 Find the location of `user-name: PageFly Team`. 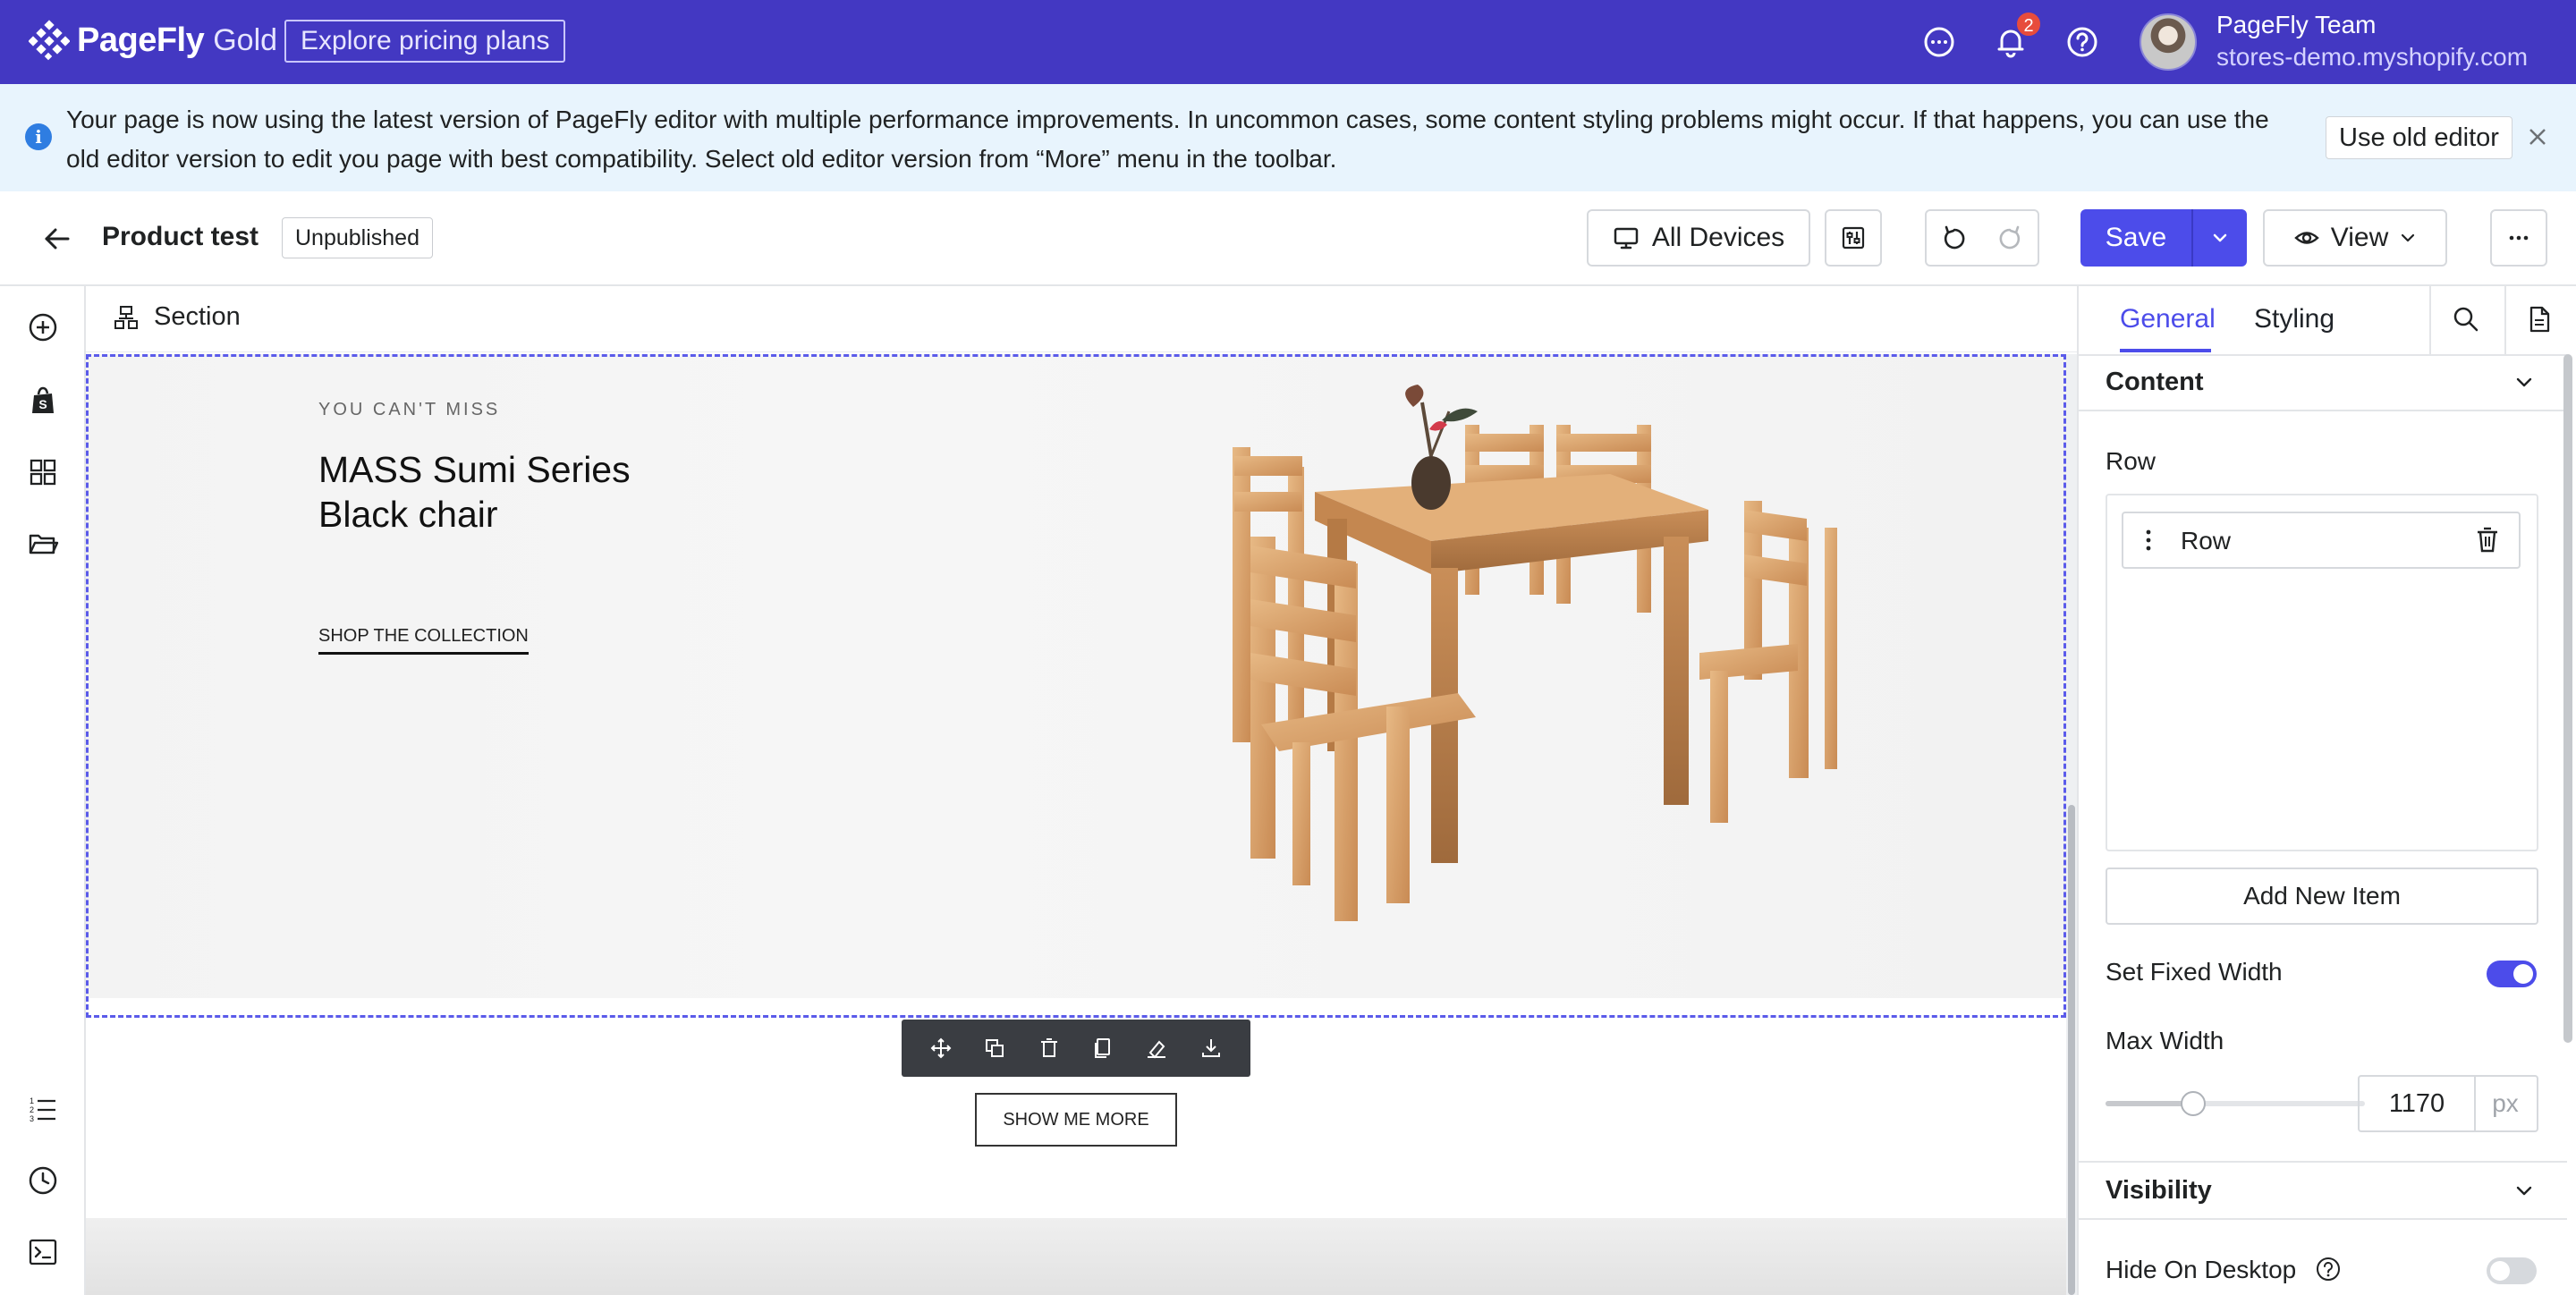

user-name: PageFly Team is located at coordinates (2296, 24).